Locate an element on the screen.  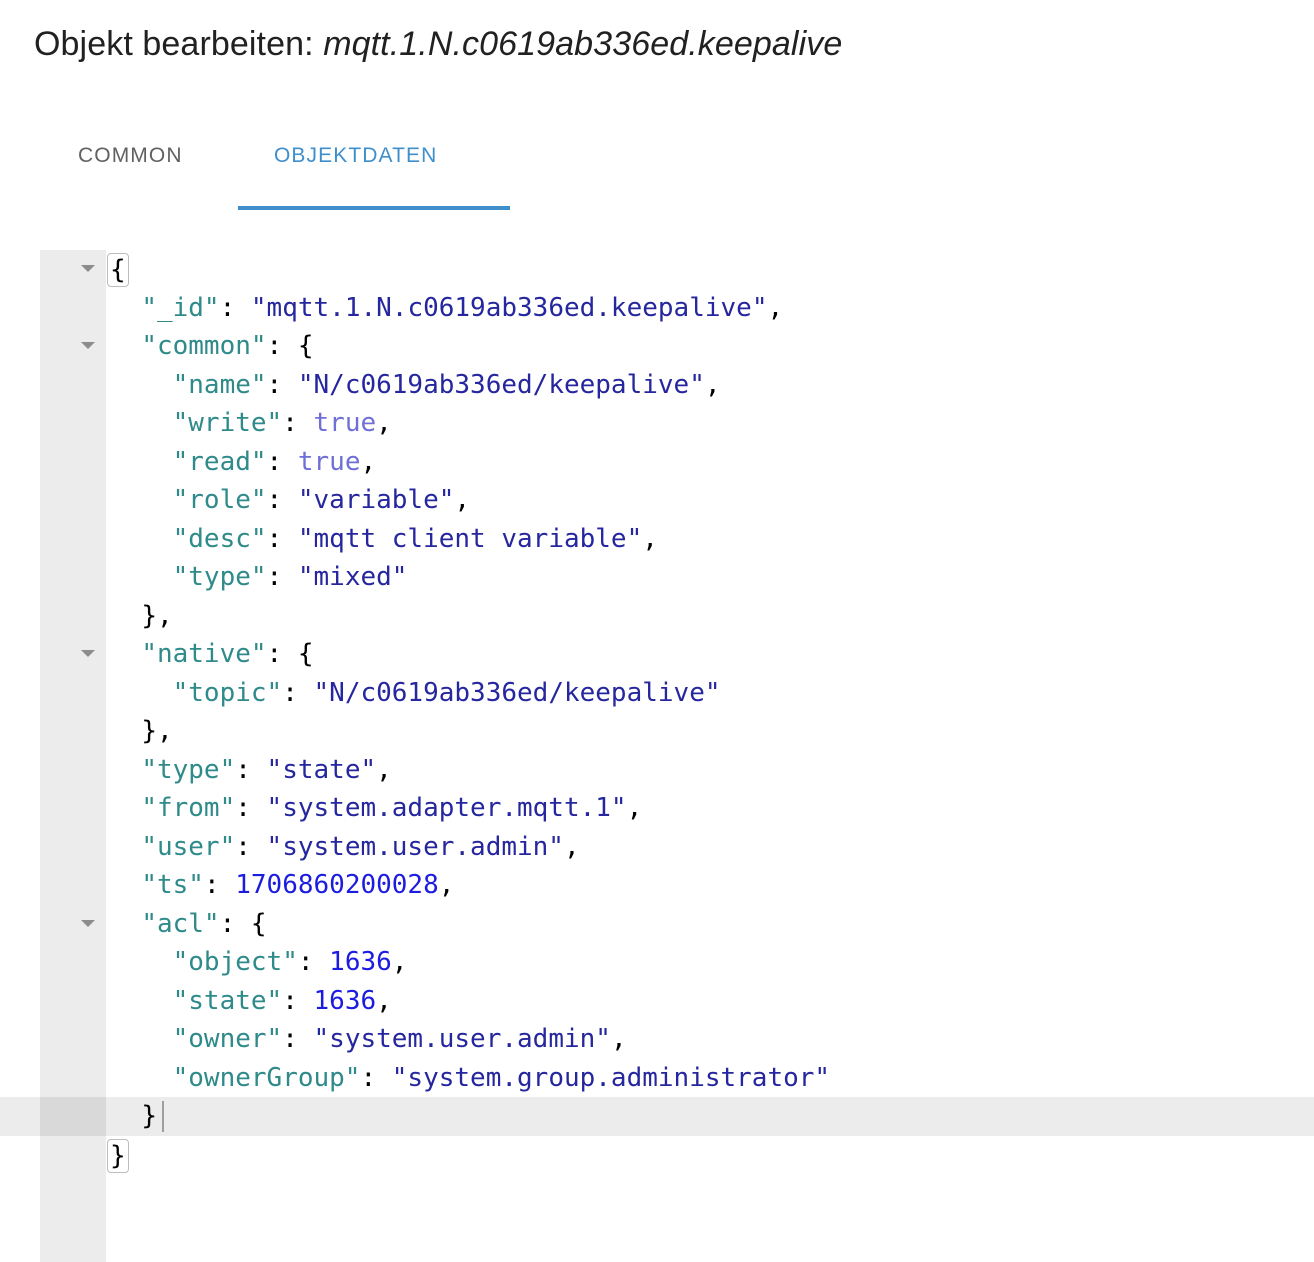
code-line: "topic": "N/c0619ab336ed/keepalive" is located at coordinates (657, 693).